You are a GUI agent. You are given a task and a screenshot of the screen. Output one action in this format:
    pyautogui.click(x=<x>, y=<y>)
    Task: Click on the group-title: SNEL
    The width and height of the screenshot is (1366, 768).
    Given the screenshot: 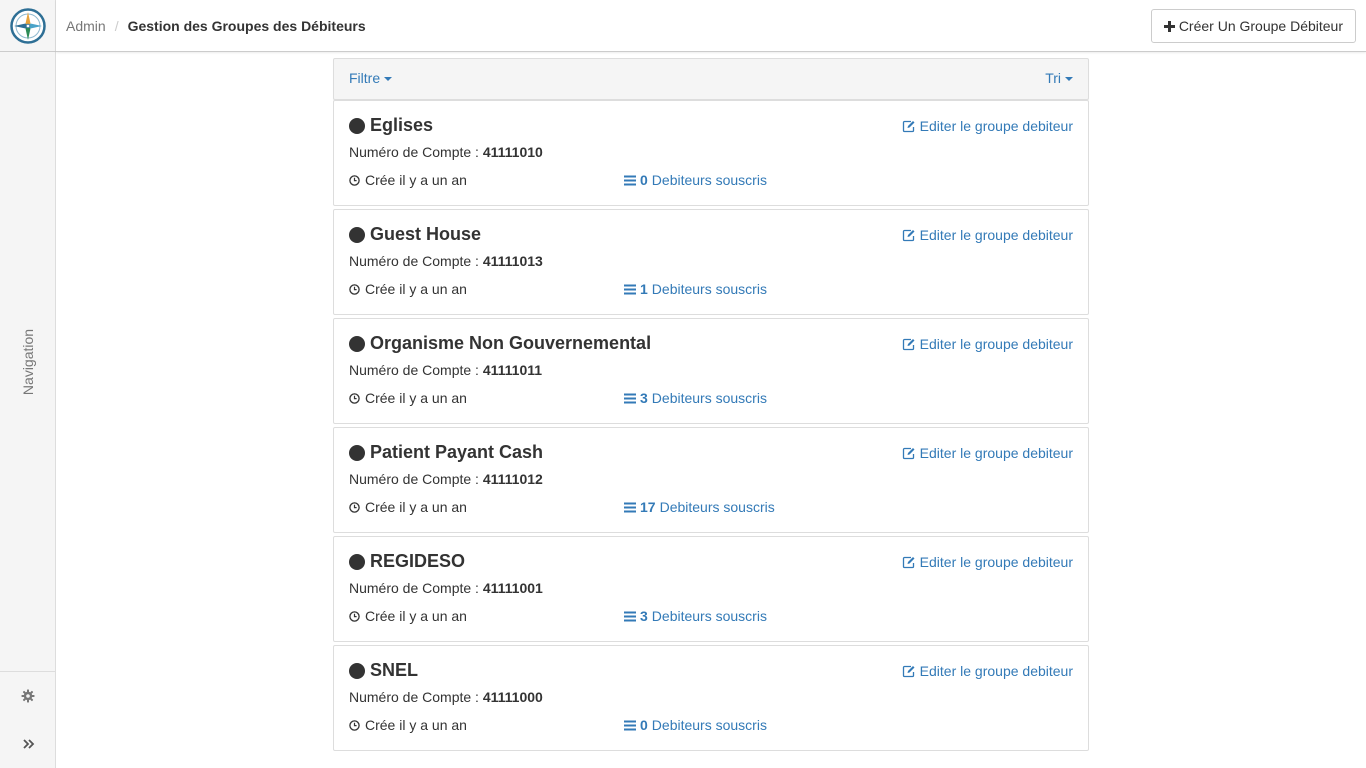 What is the action you would take?
    pyautogui.click(x=383, y=670)
    